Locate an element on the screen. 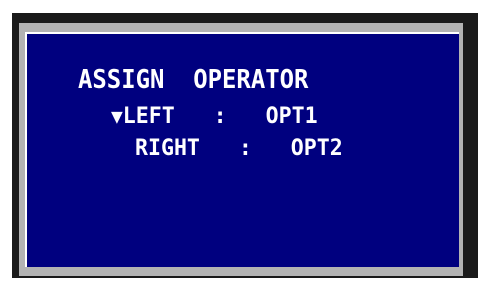  row-left-value: OPT1 is located at coordinates (291, 116).